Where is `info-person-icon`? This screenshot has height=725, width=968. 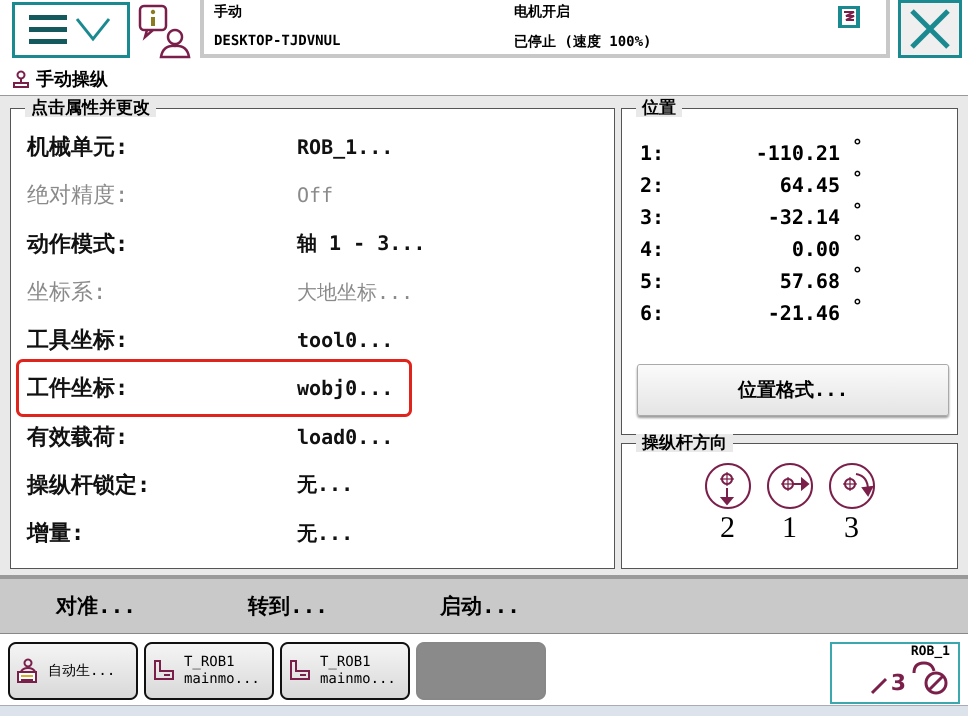
info-person-icon is located at coordinates (165, 31).